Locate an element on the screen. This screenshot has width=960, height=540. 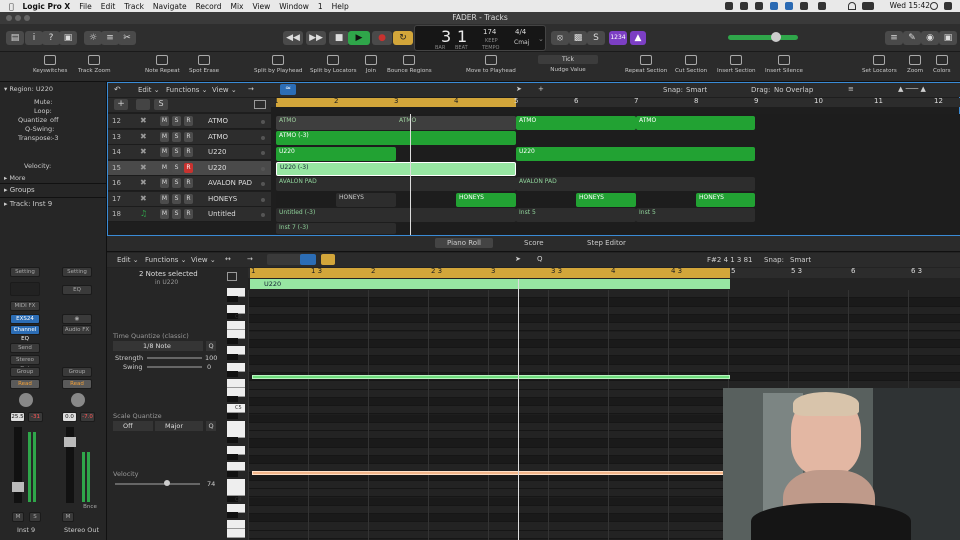
track-header: 12 ✖ M S R ATMO is located at coordinates (189, 121).